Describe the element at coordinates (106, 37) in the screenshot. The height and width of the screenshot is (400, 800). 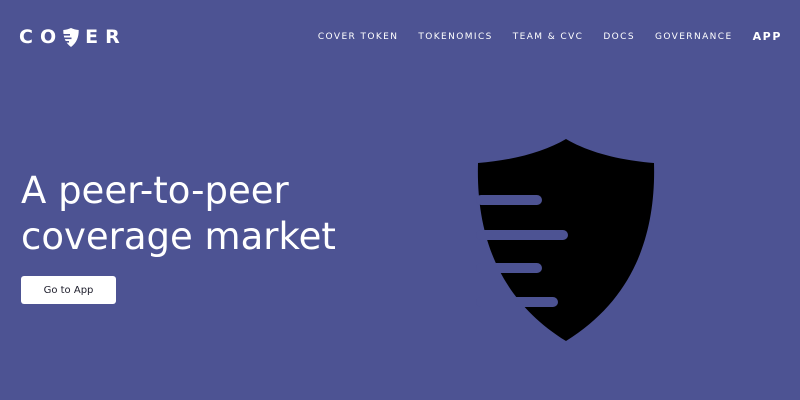
I see `logo-text-right: ER` at that location.